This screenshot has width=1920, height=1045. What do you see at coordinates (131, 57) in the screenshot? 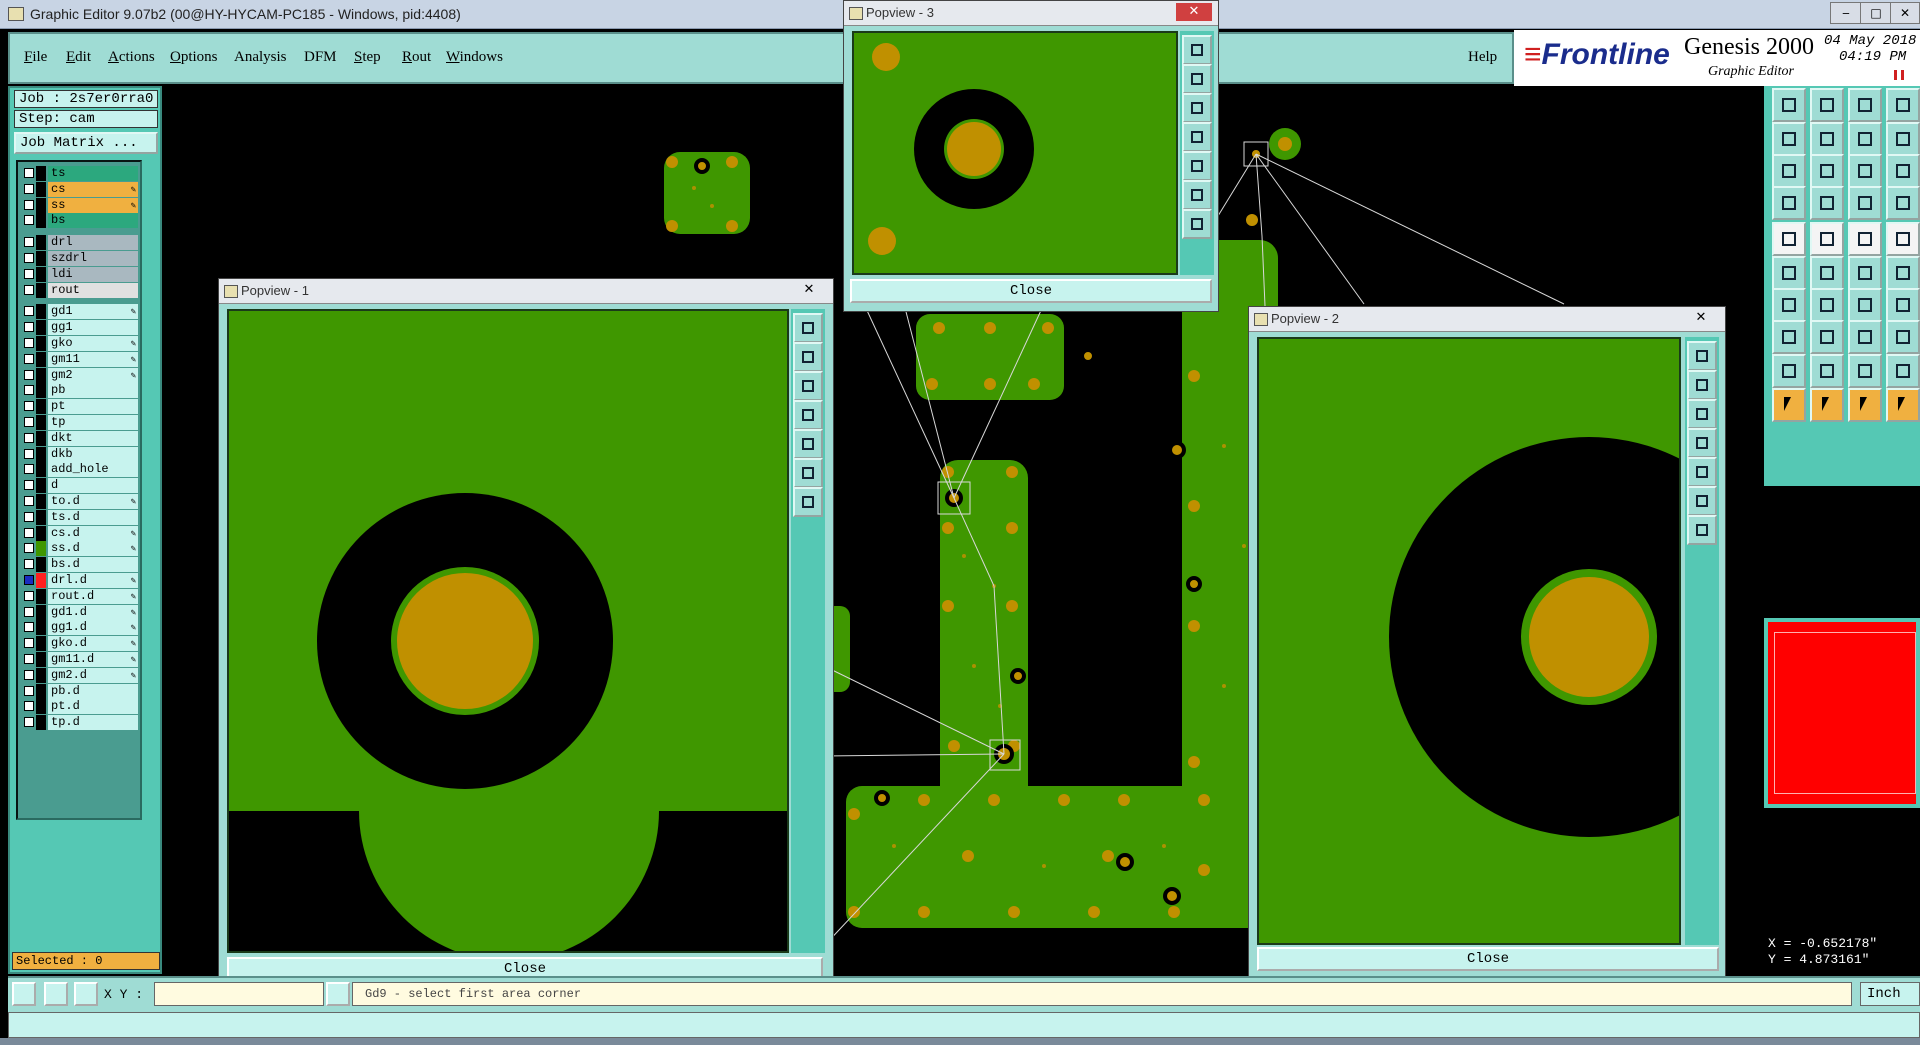
I see `menu-actions: Actions` at bounding box center [131, 57].